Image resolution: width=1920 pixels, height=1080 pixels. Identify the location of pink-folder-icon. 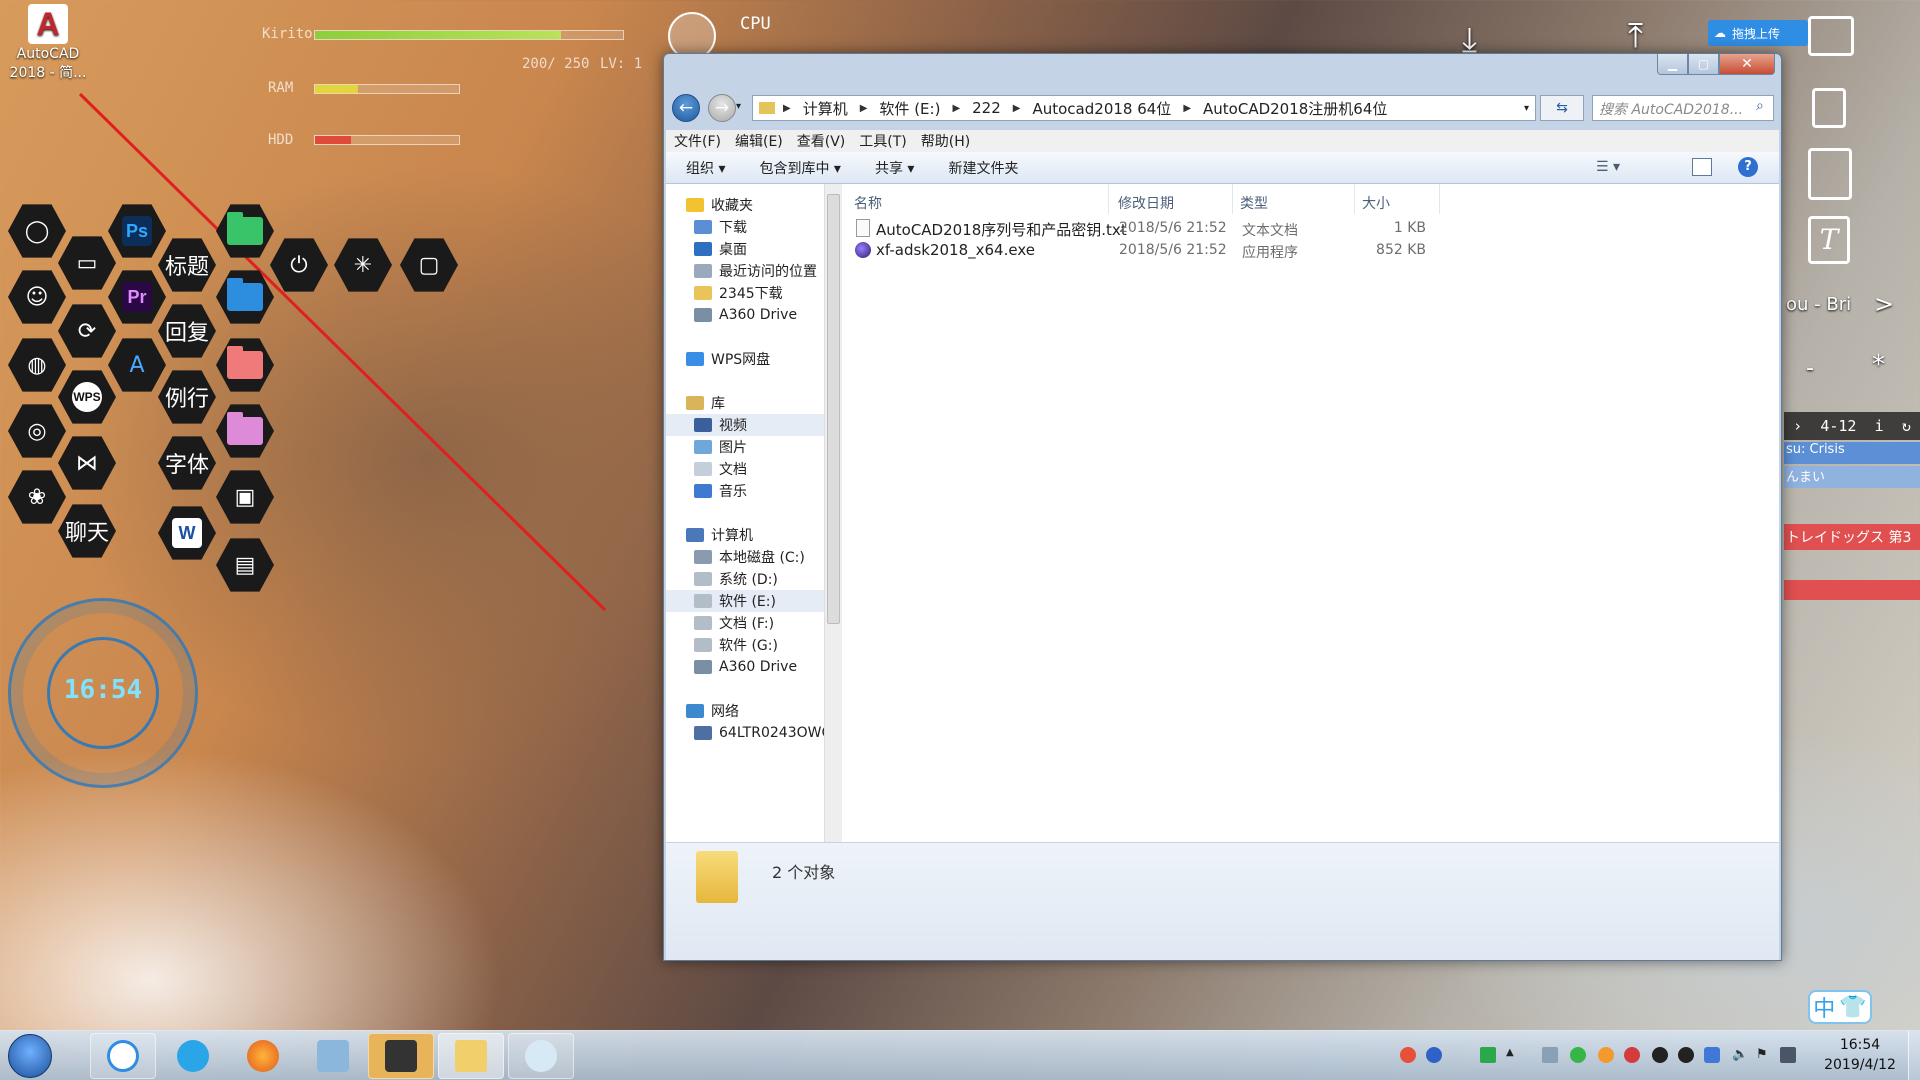
(245, 431).